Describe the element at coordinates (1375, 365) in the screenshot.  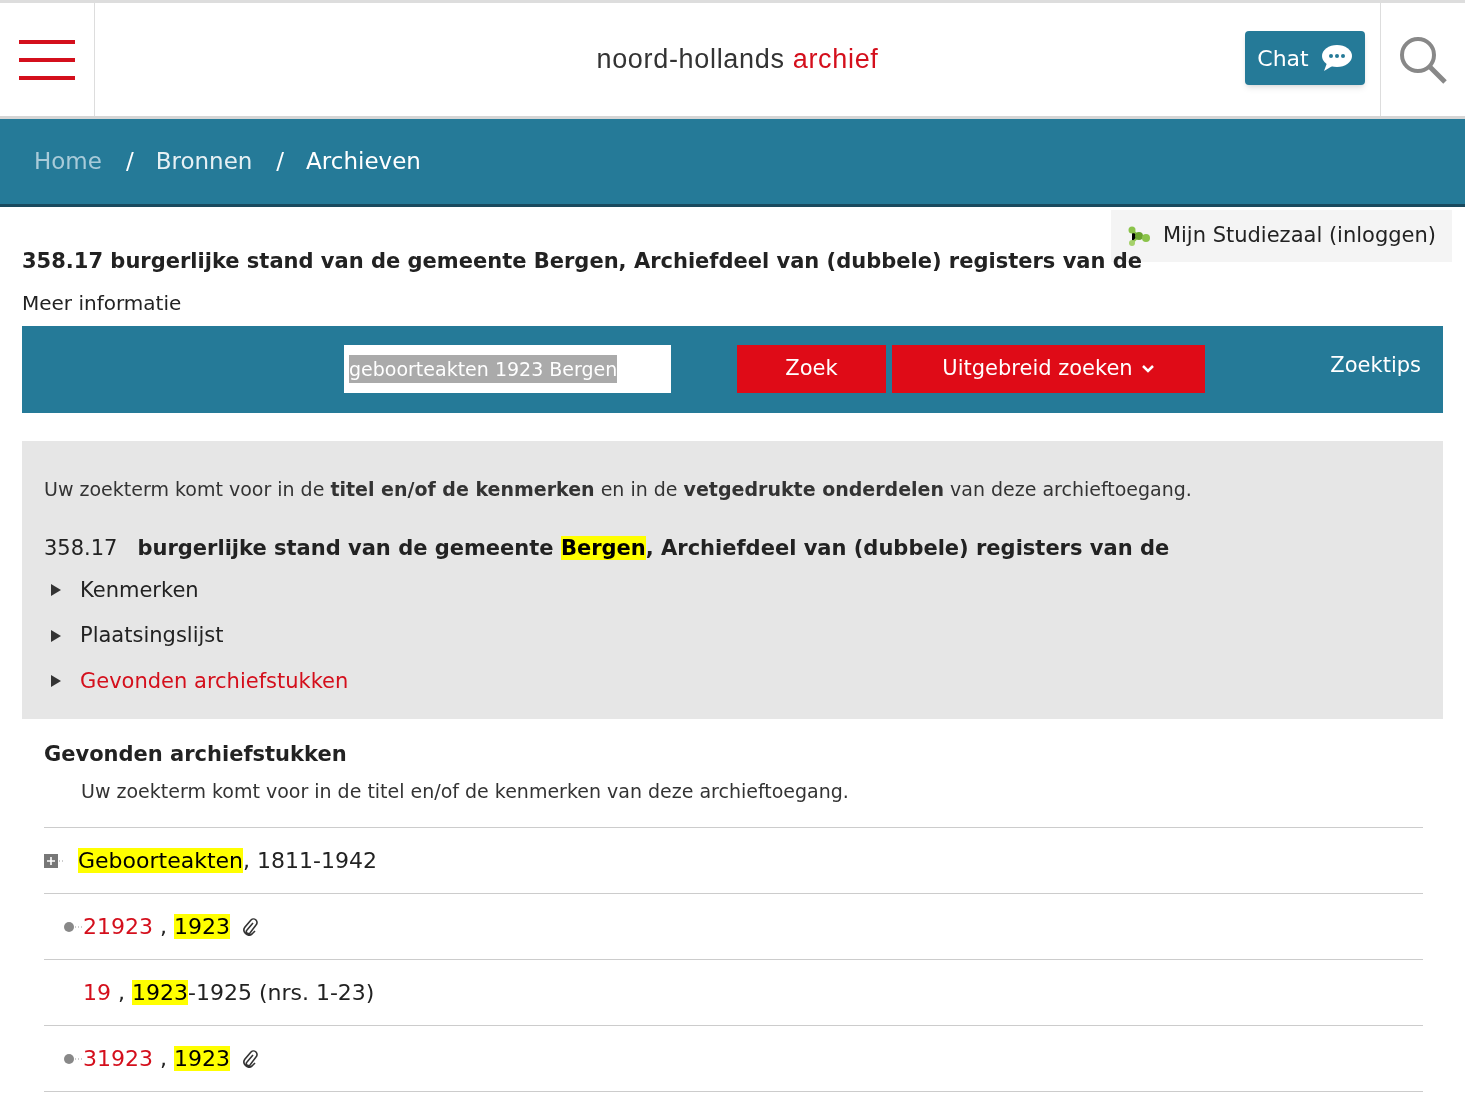
I see `search-tips-link: Zoektips` at that location.